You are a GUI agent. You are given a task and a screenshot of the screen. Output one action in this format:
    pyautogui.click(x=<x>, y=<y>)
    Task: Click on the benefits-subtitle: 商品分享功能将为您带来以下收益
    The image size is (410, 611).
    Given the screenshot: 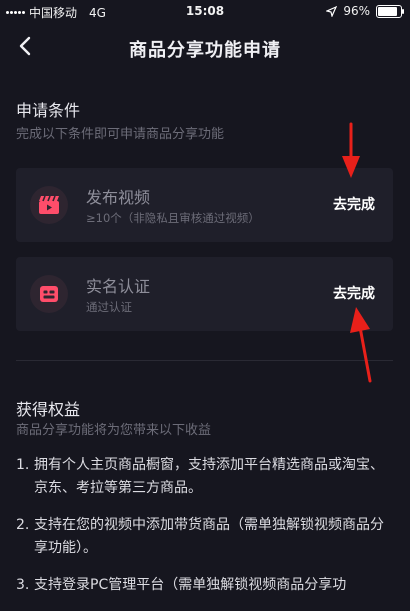 What is the action you would take?
    pyautogui.click(x=114, y=430)
    